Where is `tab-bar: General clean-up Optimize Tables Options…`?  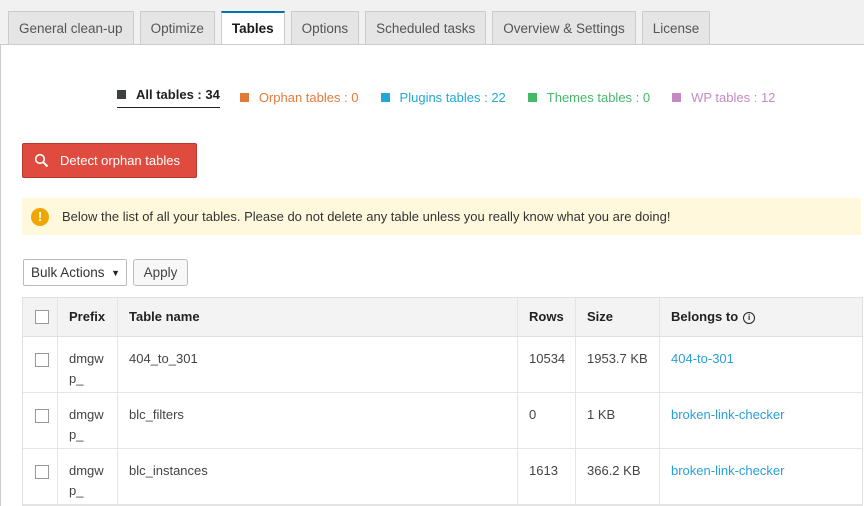
tab-bar: General clean-up Optimize Tables Options… is located at coordinates (362, 28).